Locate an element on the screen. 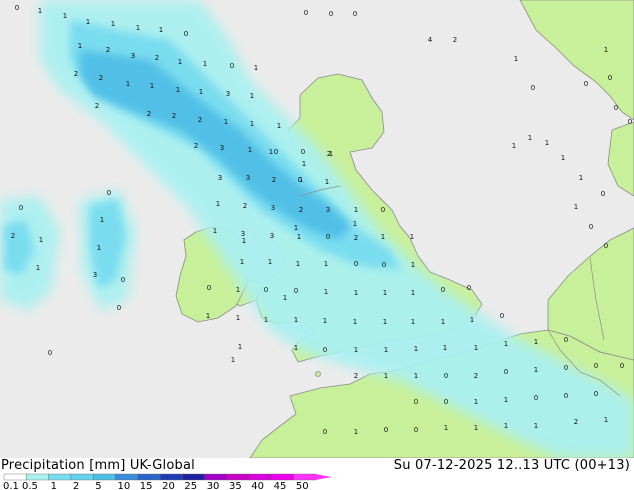  legend-tick-label: 40 is located at coordinates (257, 485).